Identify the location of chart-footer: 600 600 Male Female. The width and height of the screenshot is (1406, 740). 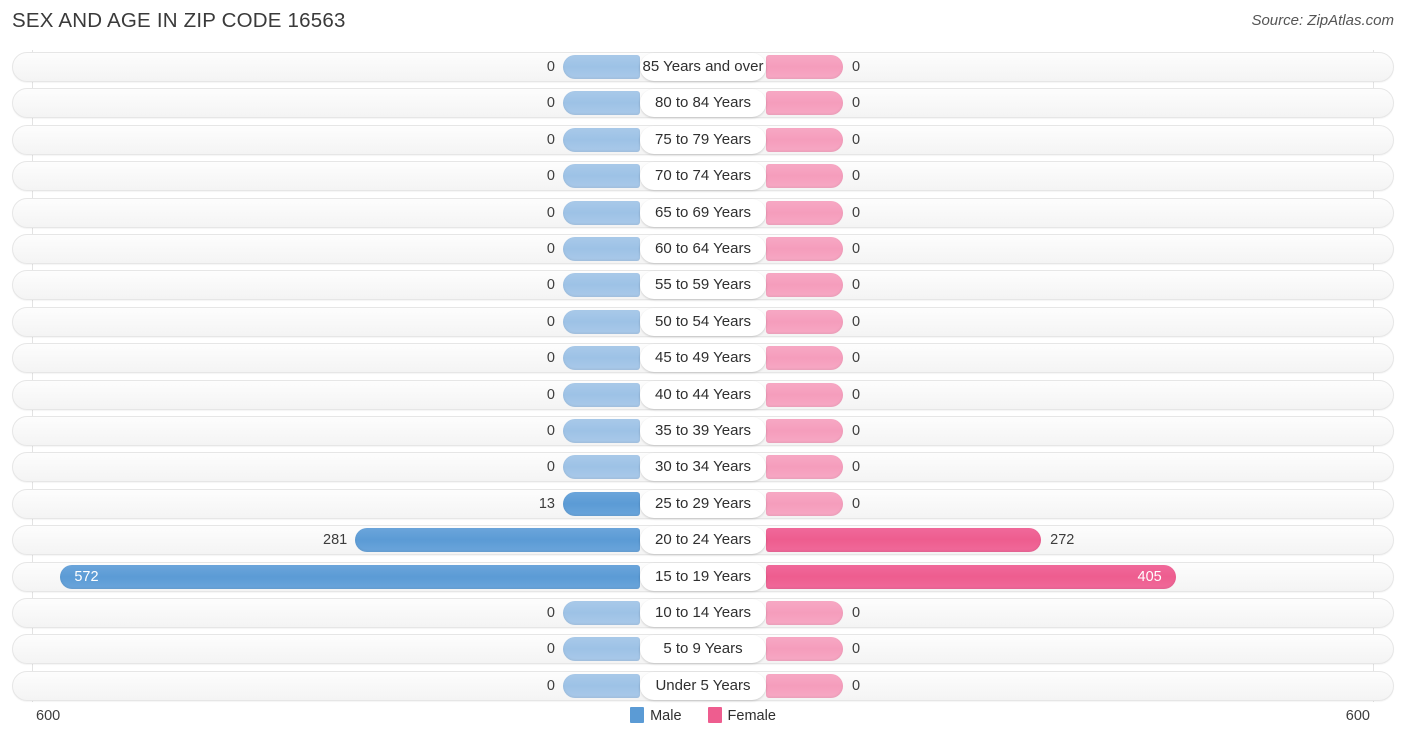
(703, 721).